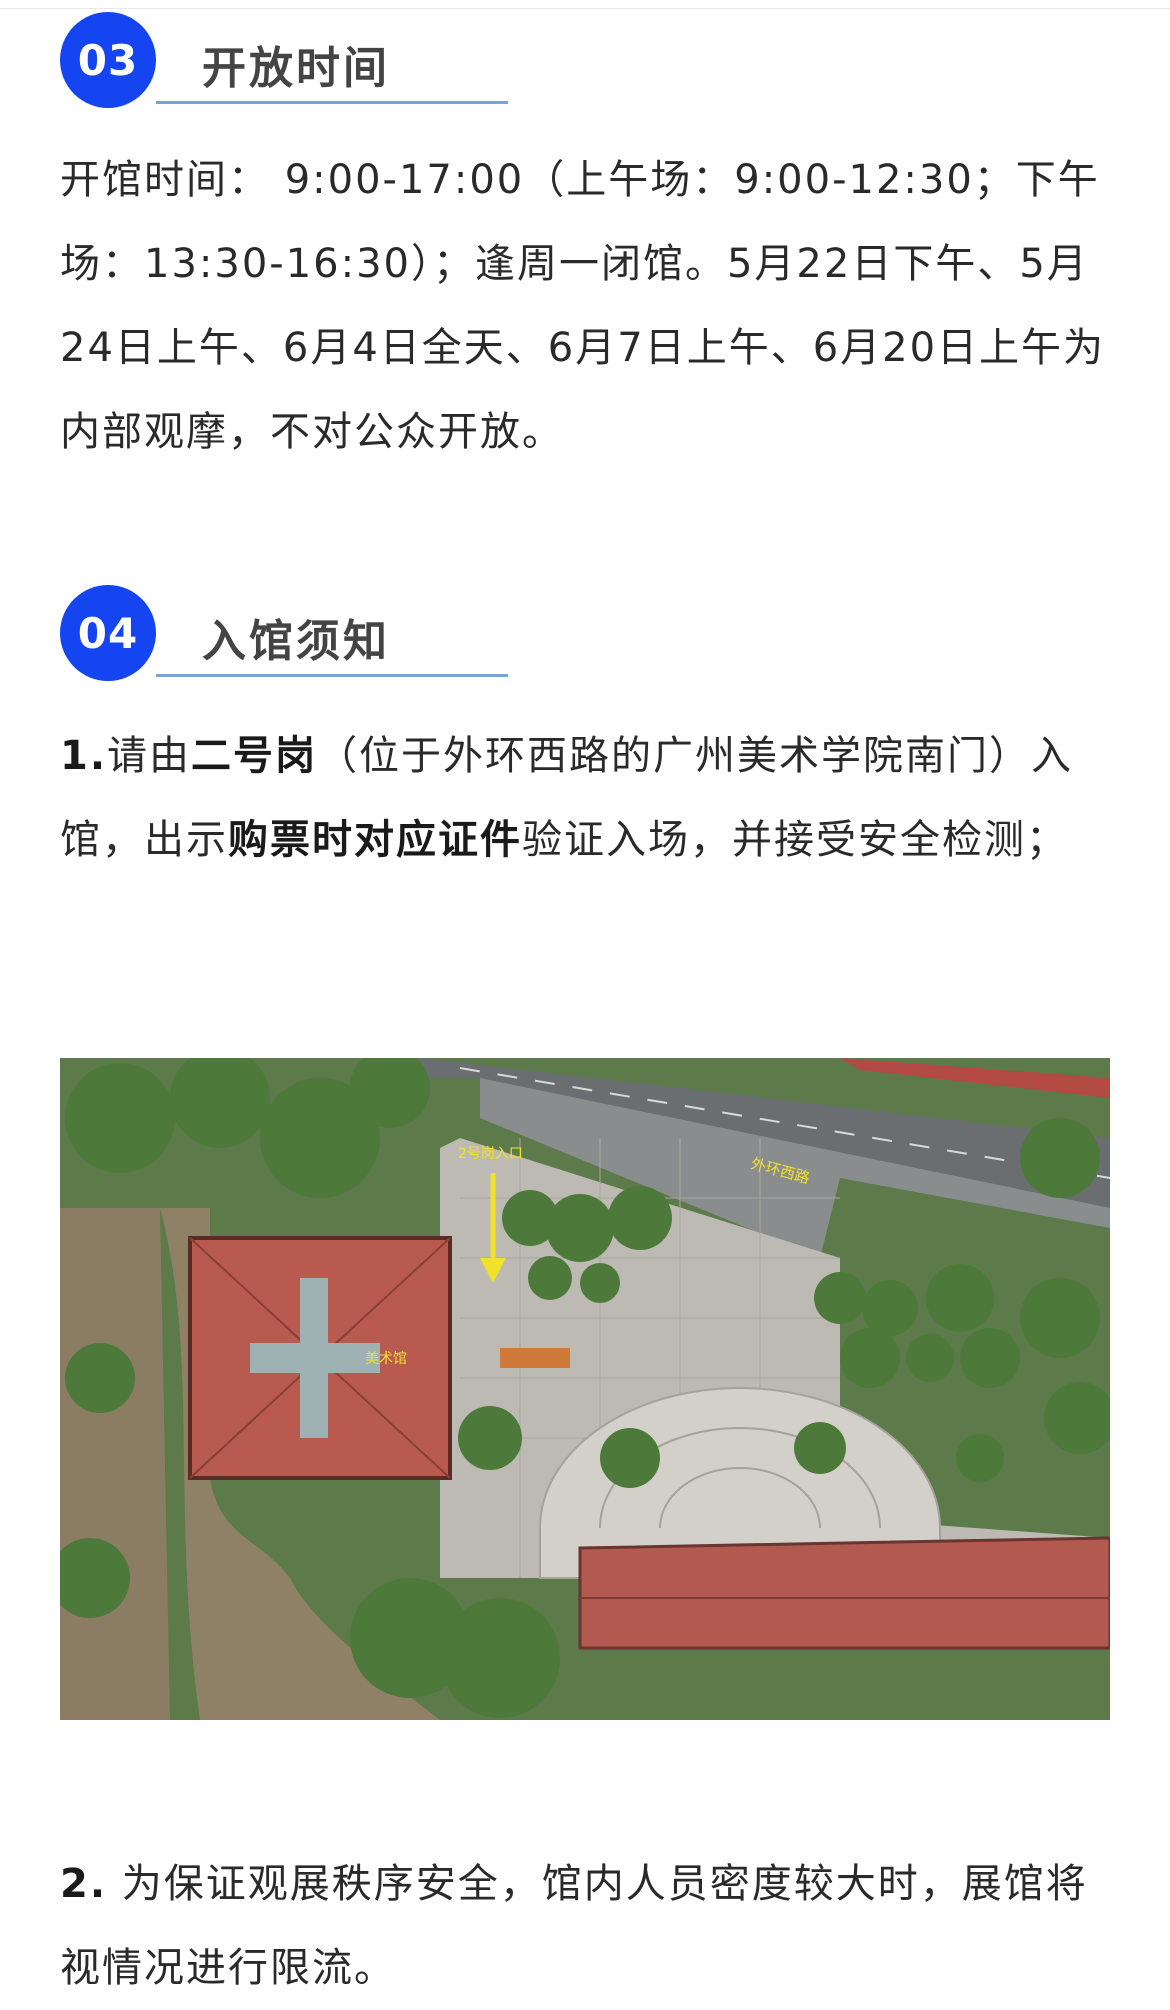  Describe the element at coordinates (108, 633) in the screenshot. I see `section-number-badge: 04` at that location.